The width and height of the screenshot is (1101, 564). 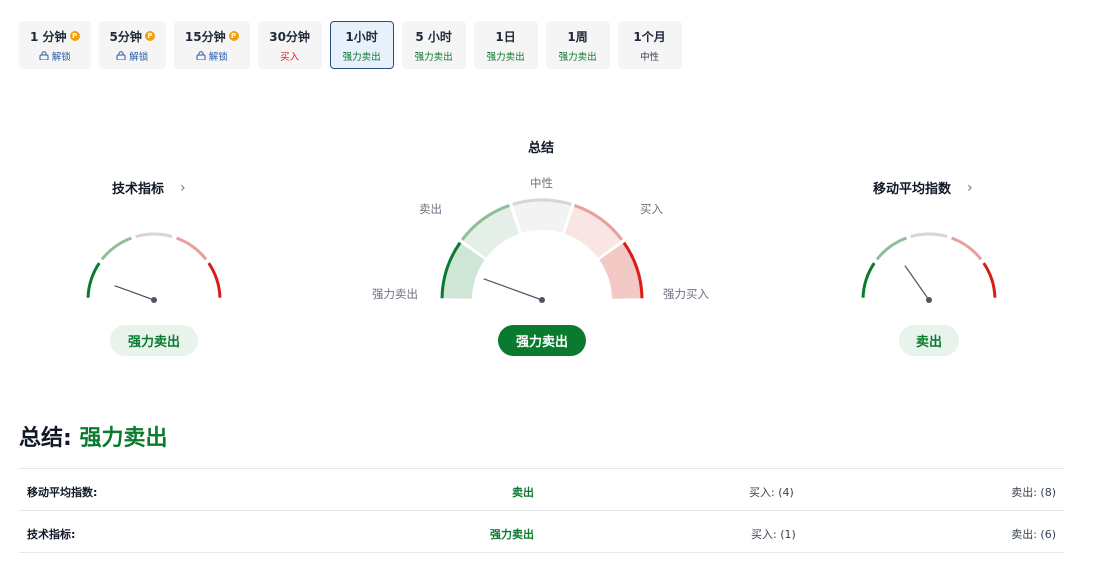 I want to click on timeframe-tab: 1日 强力卖出, so click(x=505, y=45).